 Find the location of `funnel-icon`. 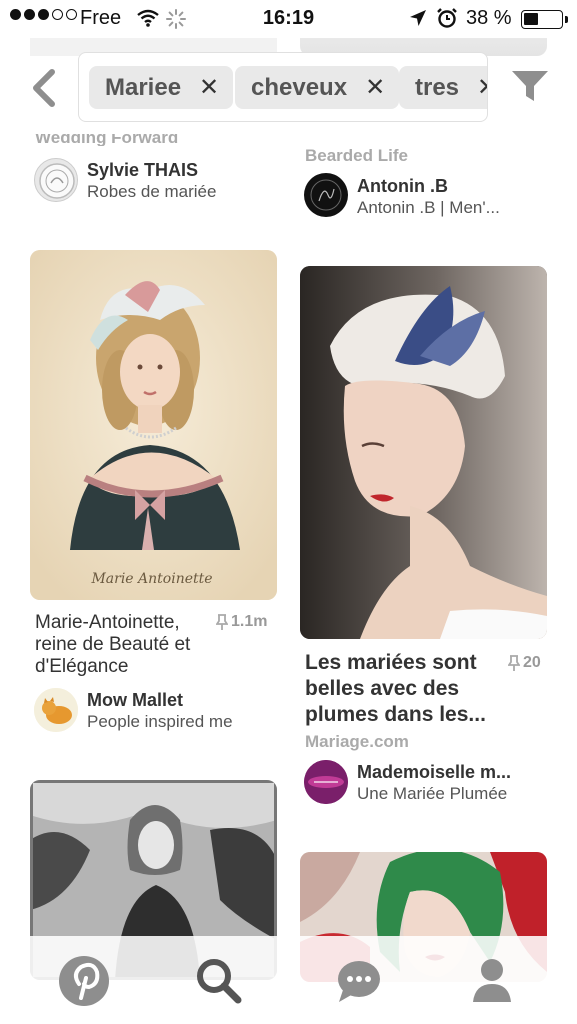

funnel-icon is located at coordinates (530, 86).